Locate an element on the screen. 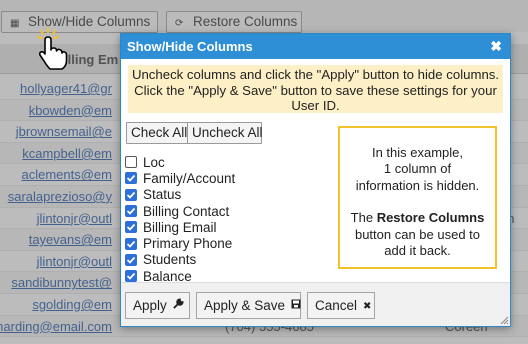 The height and width of the screenshot is (344, 528). save-icon is located at coordinates (296, 306).